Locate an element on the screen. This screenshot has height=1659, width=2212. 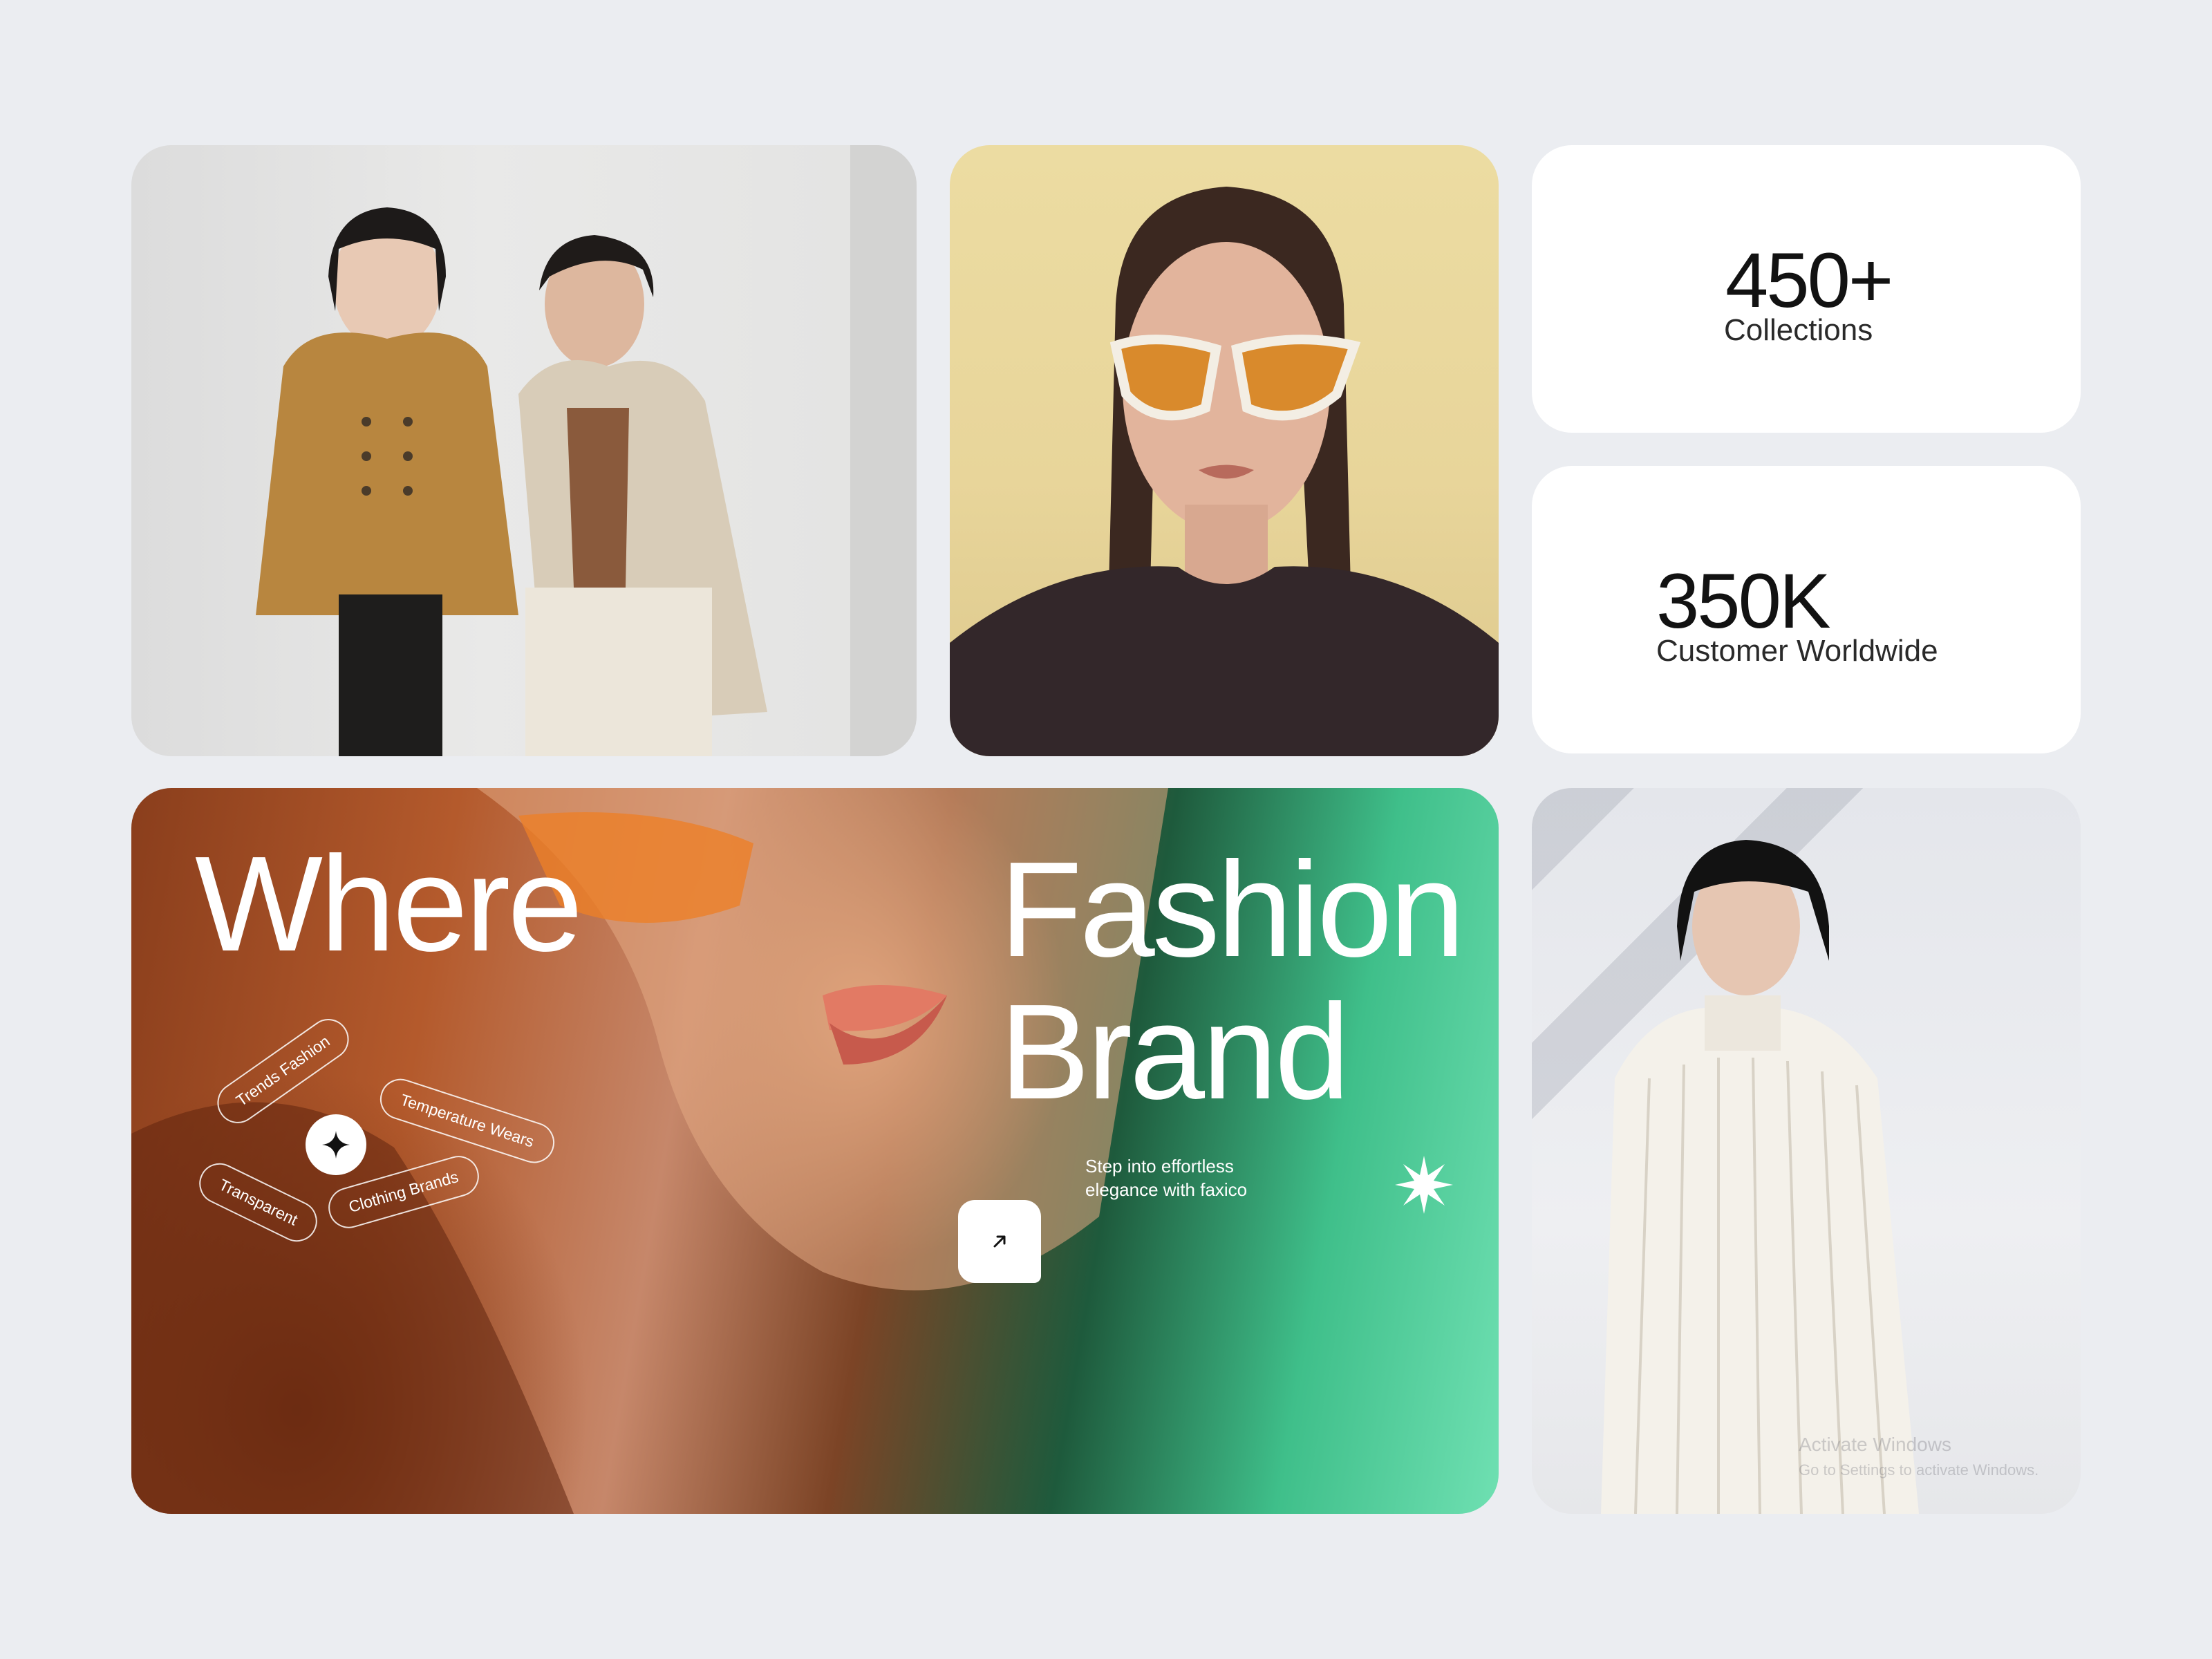
sparkle-icon is located at coordinates (336, 1145).